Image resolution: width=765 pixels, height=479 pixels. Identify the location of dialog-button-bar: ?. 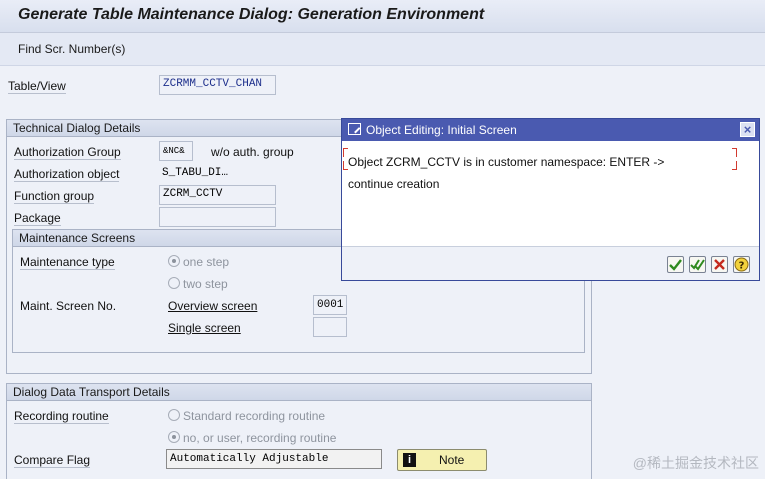
(550, 263).